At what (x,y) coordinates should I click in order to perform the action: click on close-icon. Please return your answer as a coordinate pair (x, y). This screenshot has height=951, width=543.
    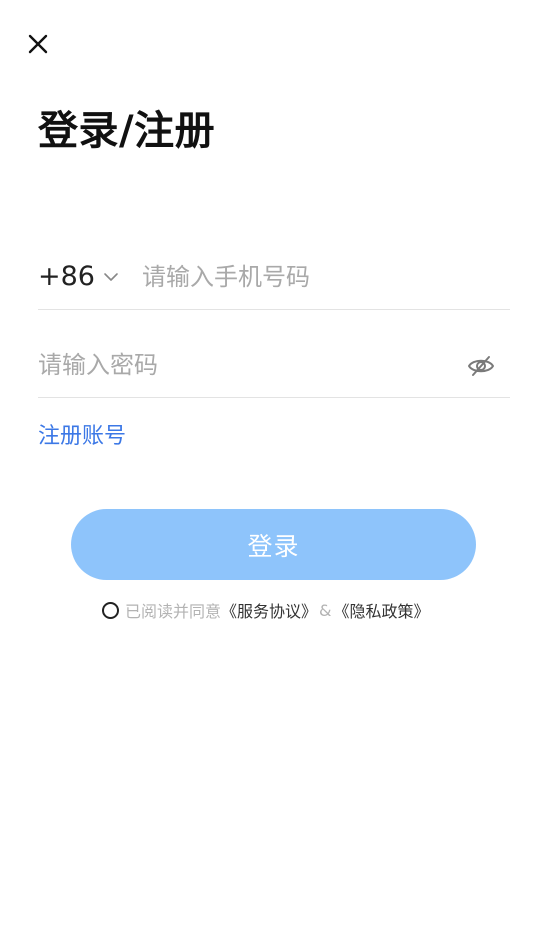
    Looking at the image, I should click on (38, 44).